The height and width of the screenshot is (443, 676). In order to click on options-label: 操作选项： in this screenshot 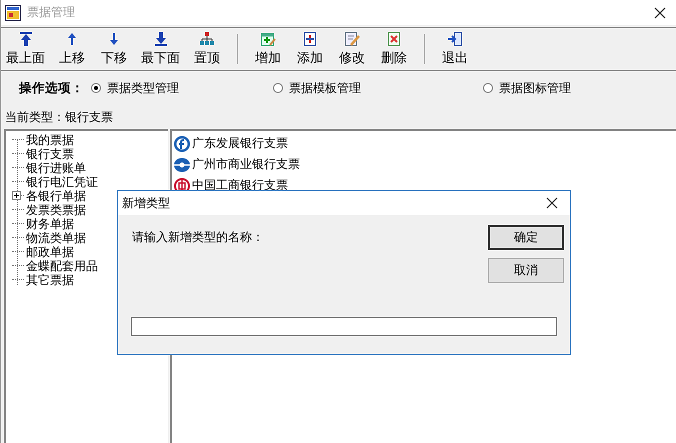, I will do `click(52, 88)`.